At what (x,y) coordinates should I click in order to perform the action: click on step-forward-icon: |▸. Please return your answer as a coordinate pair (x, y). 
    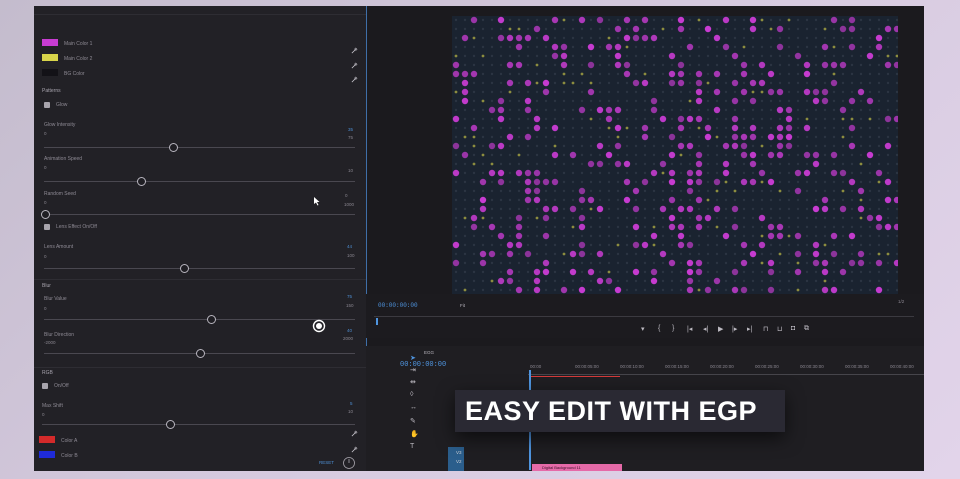
    Looking at the image, I should click on (734, 329).